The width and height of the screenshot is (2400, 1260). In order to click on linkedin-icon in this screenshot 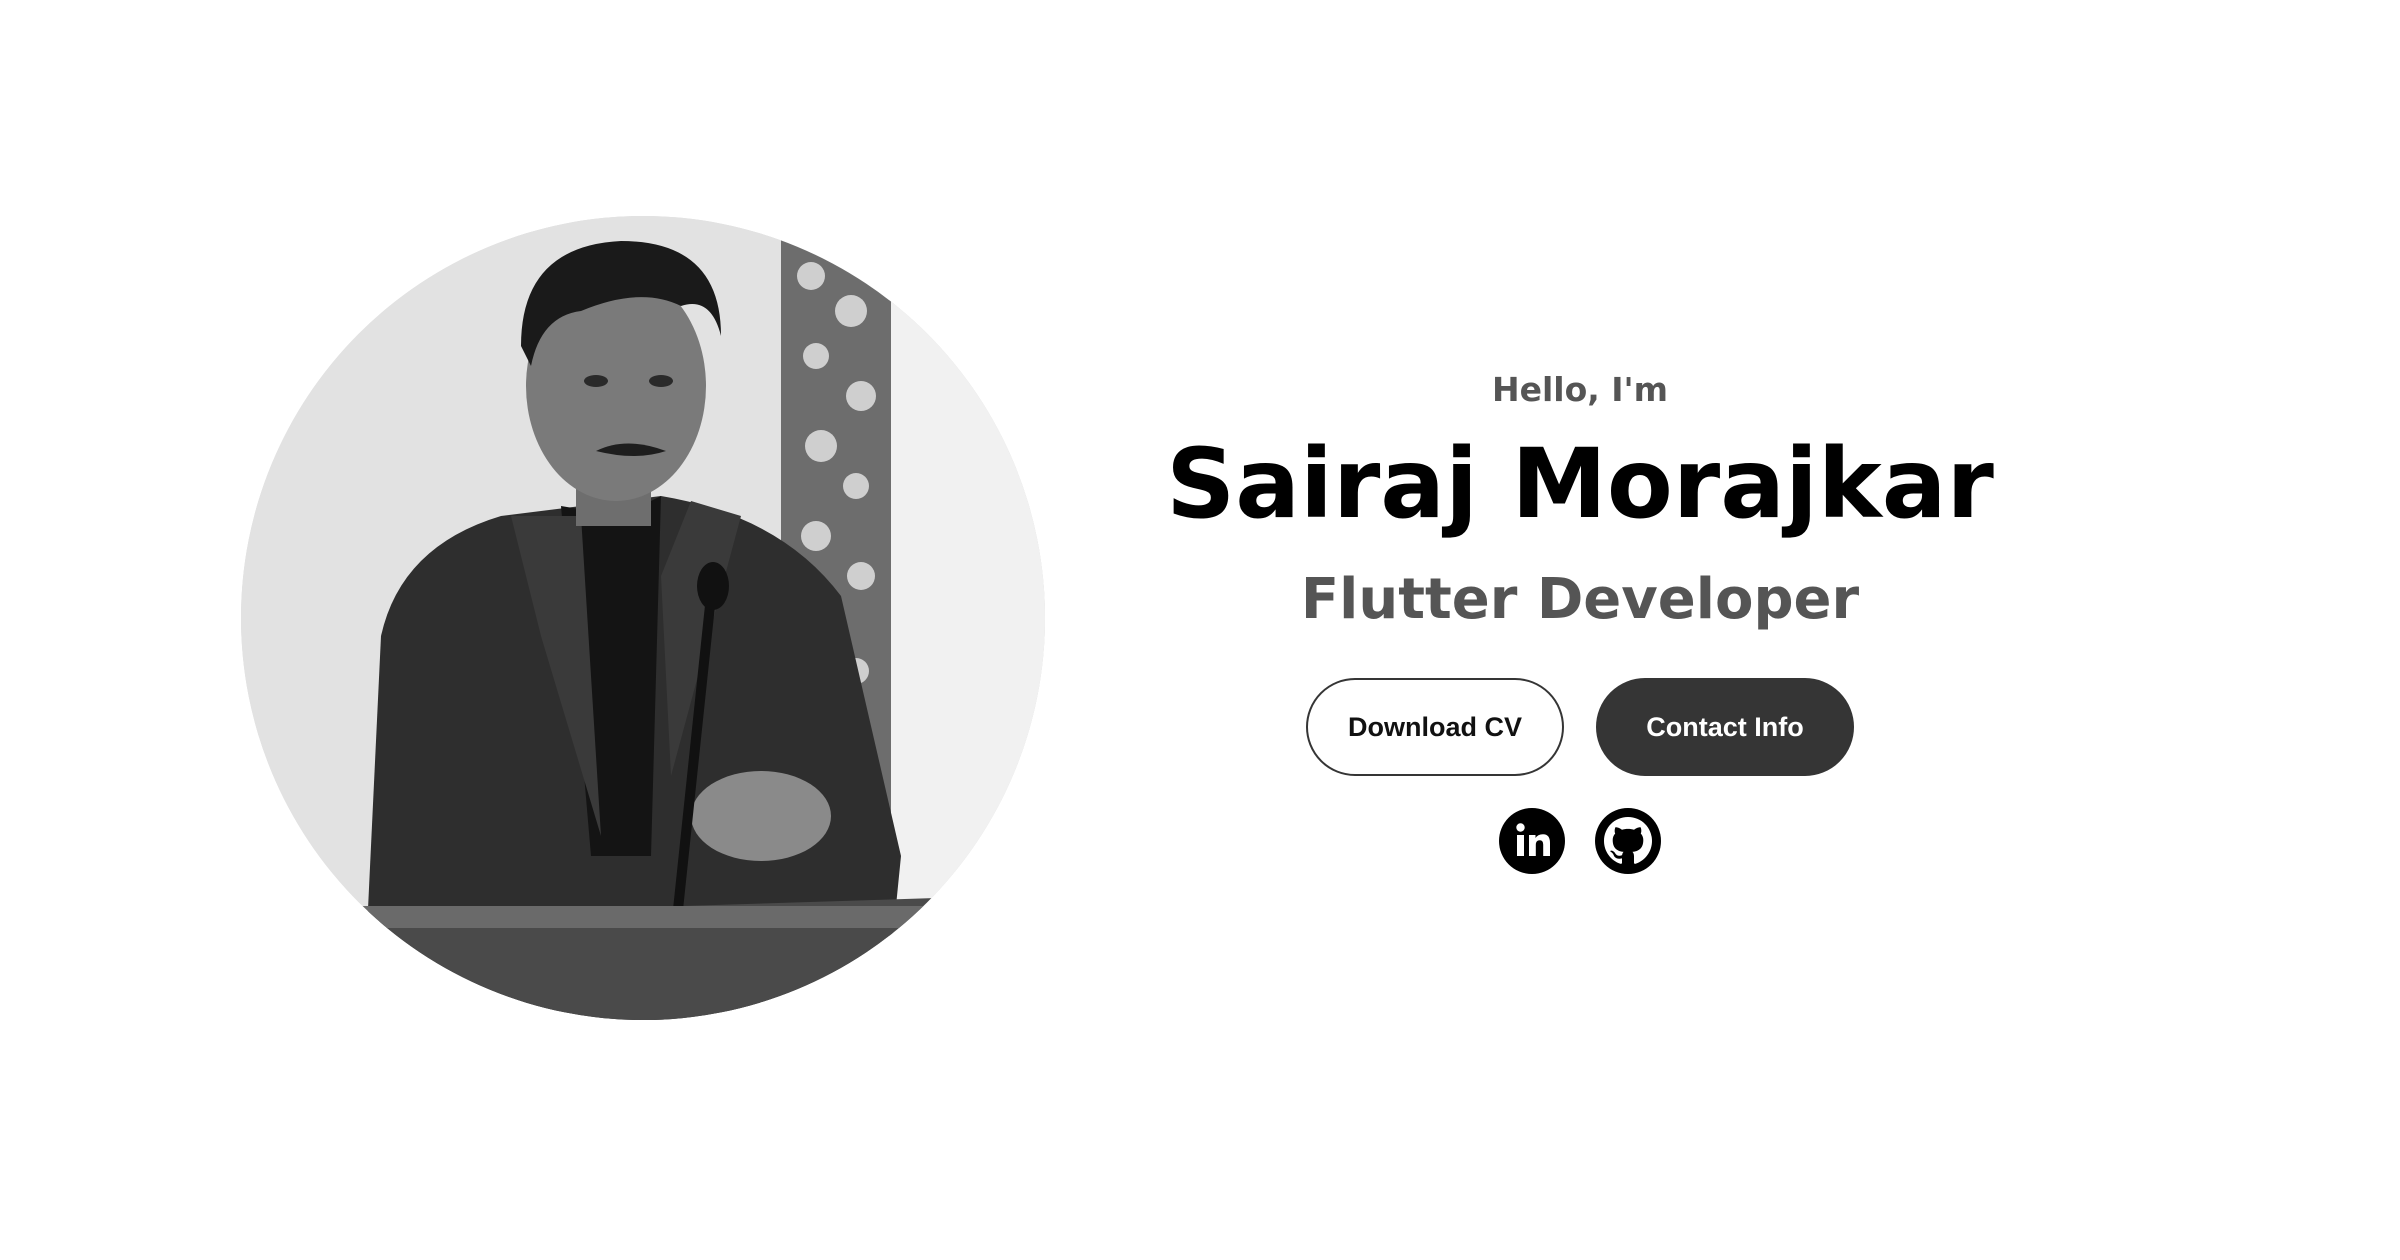, I will do `click(1532, 841)`.